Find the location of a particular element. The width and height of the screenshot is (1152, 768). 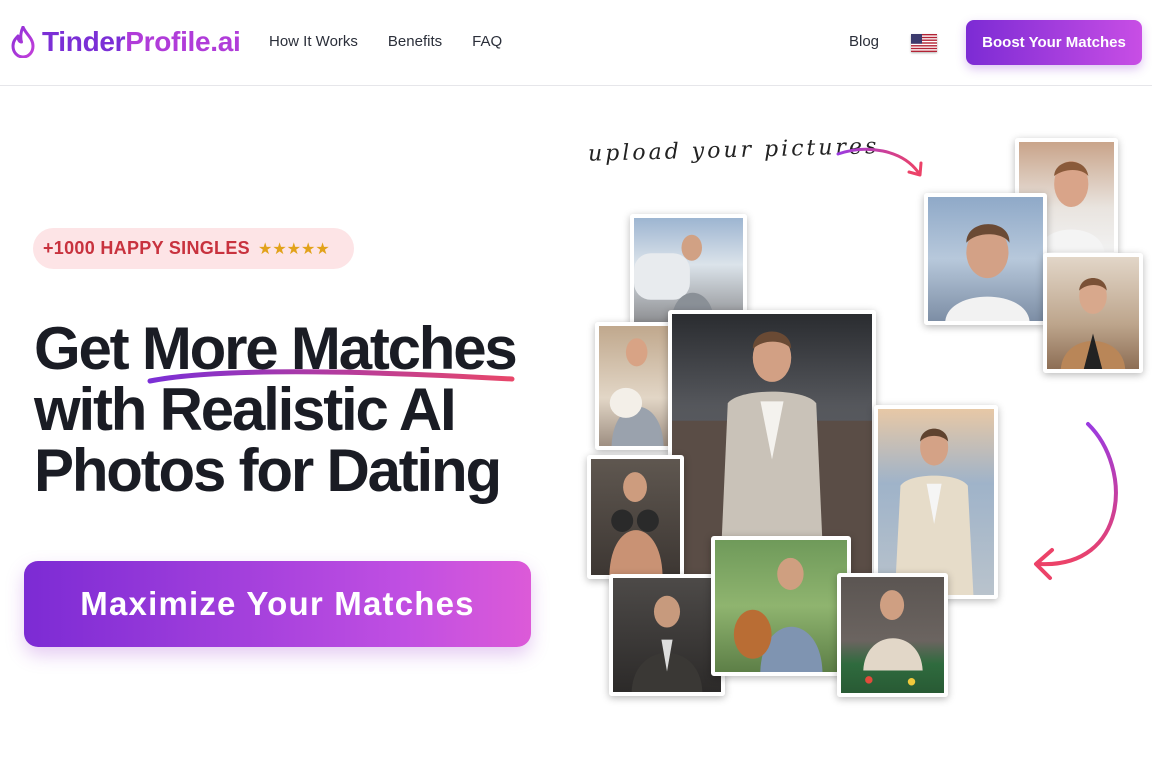

curved-arrow-bottom-icon is located at coordinates (1076, 501).